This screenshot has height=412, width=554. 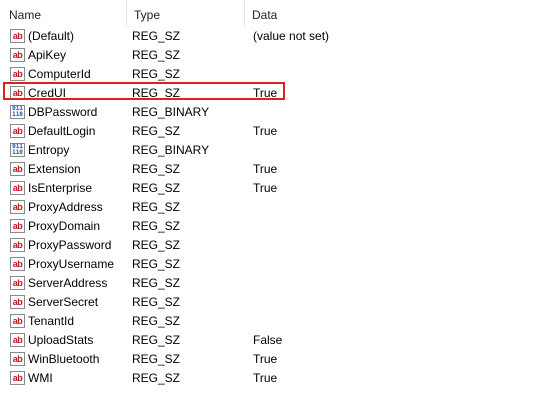 I want to click on value-name: ComputerId, so click(x=59, y=74).